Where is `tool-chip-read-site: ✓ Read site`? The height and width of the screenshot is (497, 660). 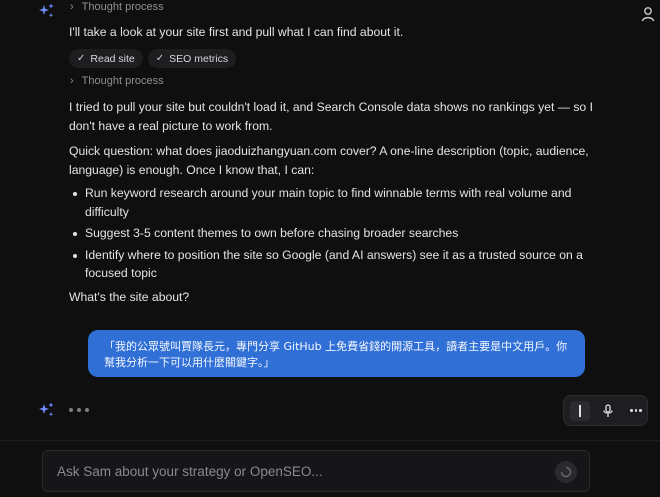 tool-chip-read-site: ✓ Read site is located at coordinates (106, 58).